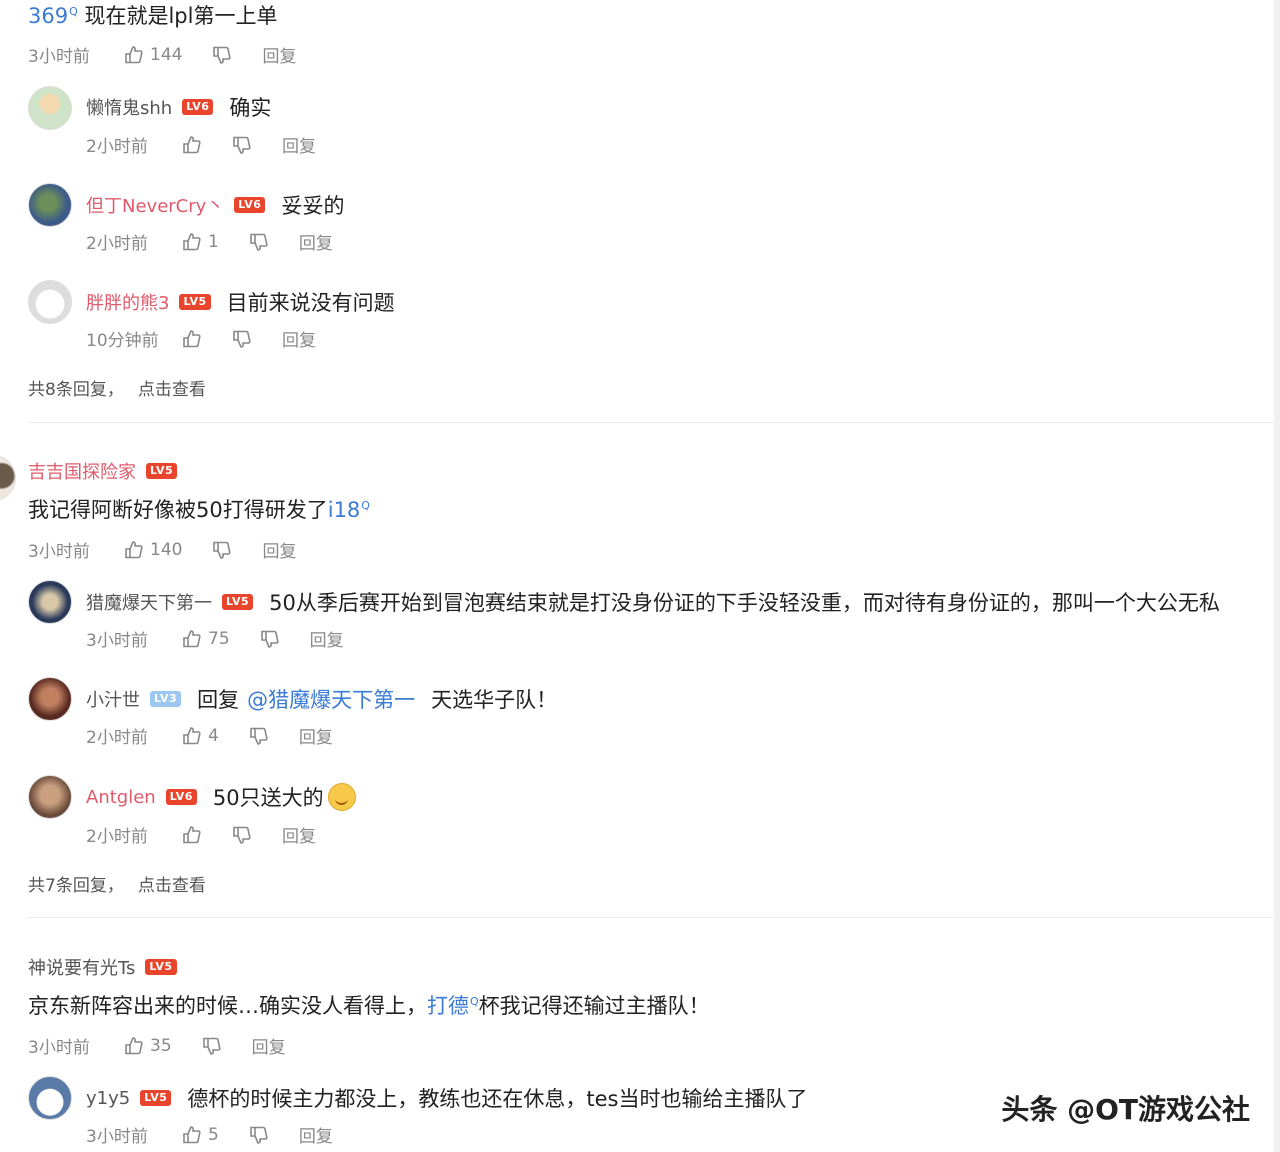  What do you see at coordinates (200, 1135) in the screenshot?
I see `like-button: 5` at bounding box center [200, 1135].